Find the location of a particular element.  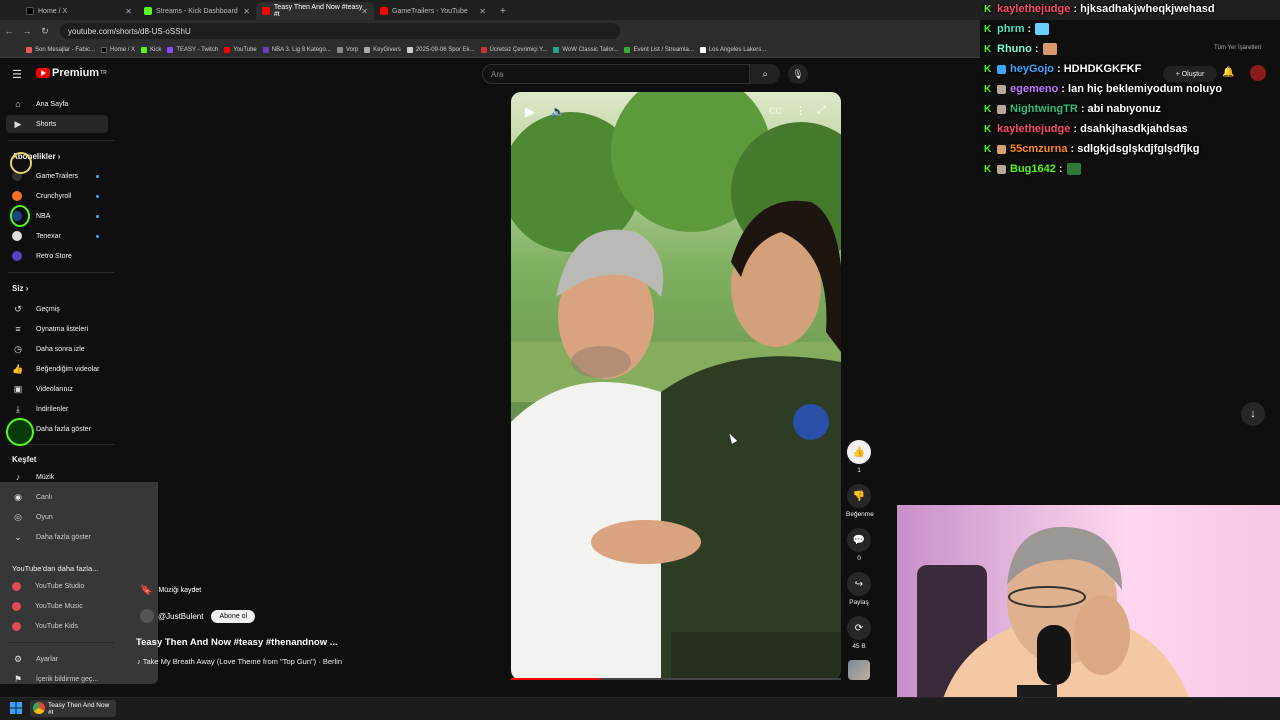

sidebar-item-label: Videolarınız is located at coordinates (54, 389).